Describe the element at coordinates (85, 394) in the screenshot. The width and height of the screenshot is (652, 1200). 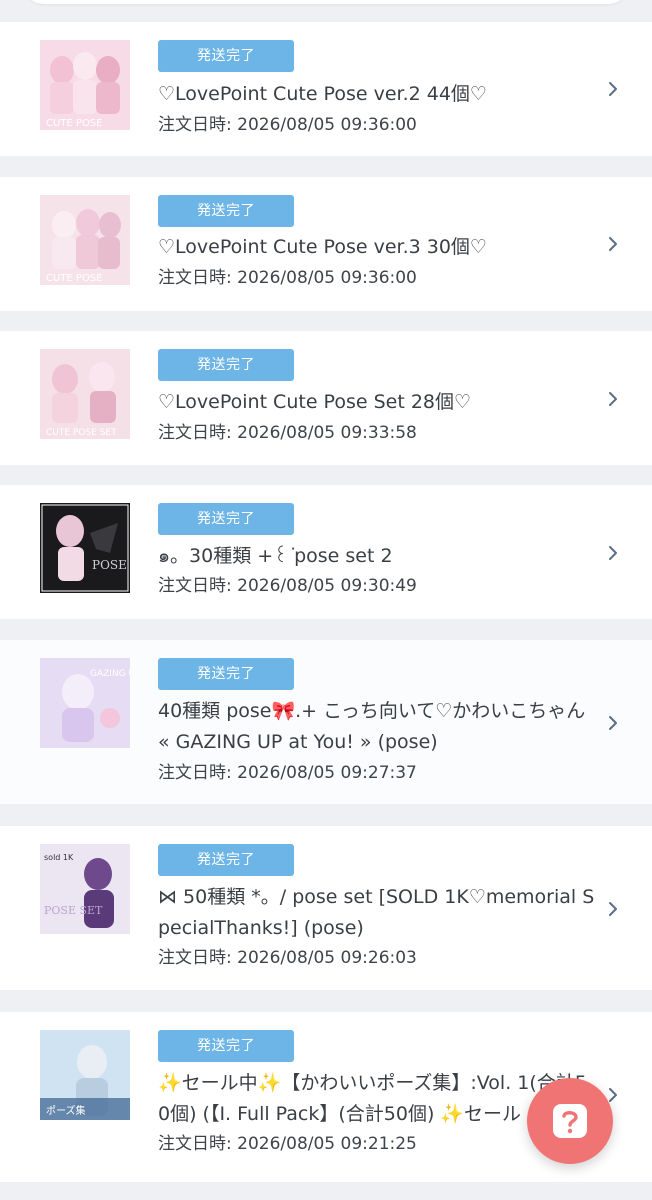
I see `product-thumbnail-pink-icon: CUTE POSE SET` at that location.